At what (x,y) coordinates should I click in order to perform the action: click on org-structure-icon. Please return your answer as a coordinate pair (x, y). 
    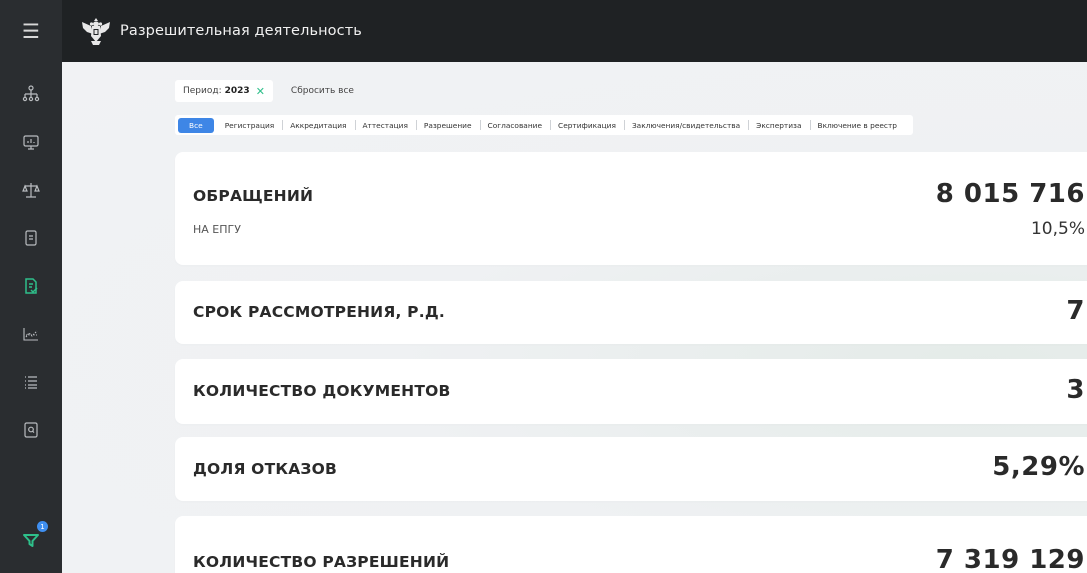
    Looking at the image, I should click on (31, 93).